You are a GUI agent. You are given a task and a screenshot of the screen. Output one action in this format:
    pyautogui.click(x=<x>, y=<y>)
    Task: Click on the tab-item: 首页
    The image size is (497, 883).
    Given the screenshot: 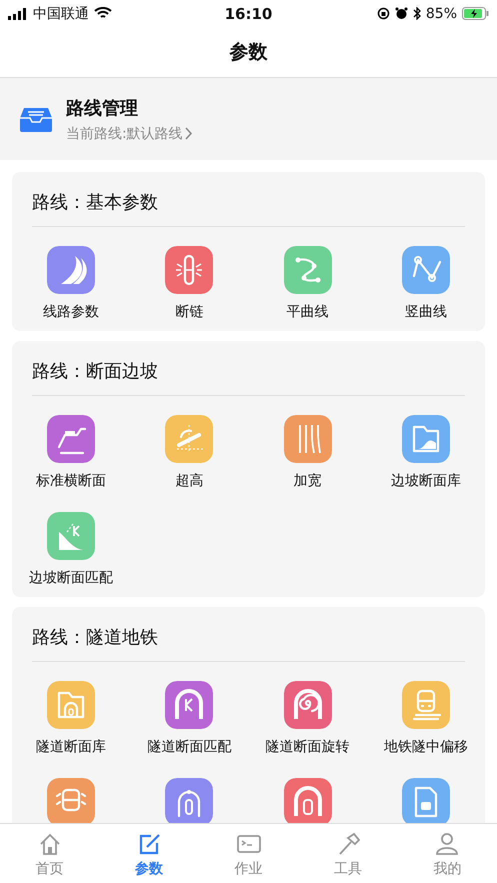 What is the action you would take?
    pyautogui.click(x=50, y=853)
    